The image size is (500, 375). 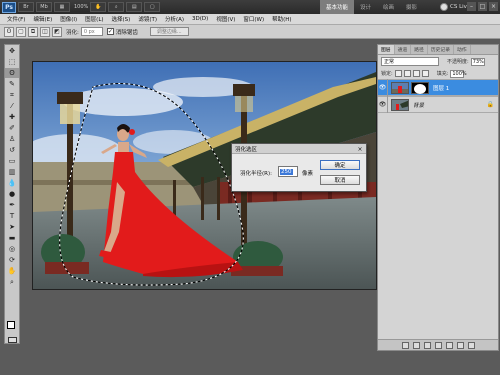 I want to click on layers-footer, so click(x=438, y=344).